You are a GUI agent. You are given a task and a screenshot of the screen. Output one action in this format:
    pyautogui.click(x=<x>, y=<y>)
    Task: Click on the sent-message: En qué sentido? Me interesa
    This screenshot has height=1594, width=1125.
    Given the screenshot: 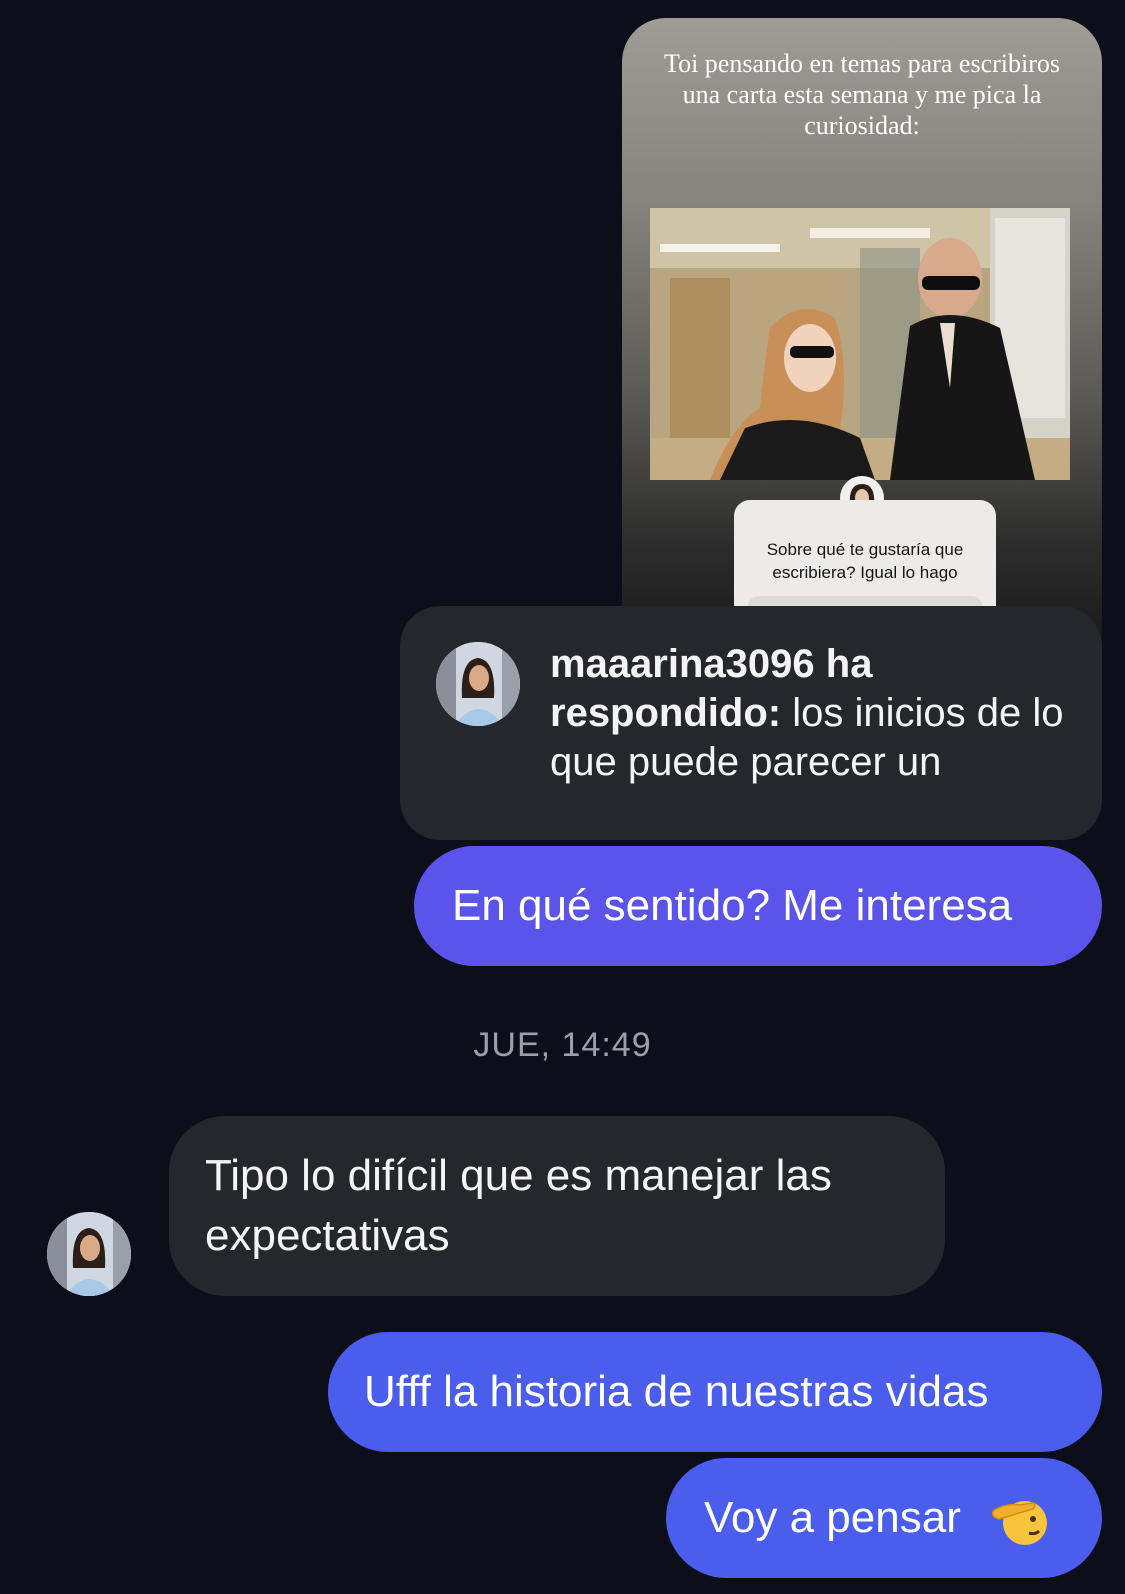 What is the action you would take?
    pyautogui.click(x=758, y=906)
    